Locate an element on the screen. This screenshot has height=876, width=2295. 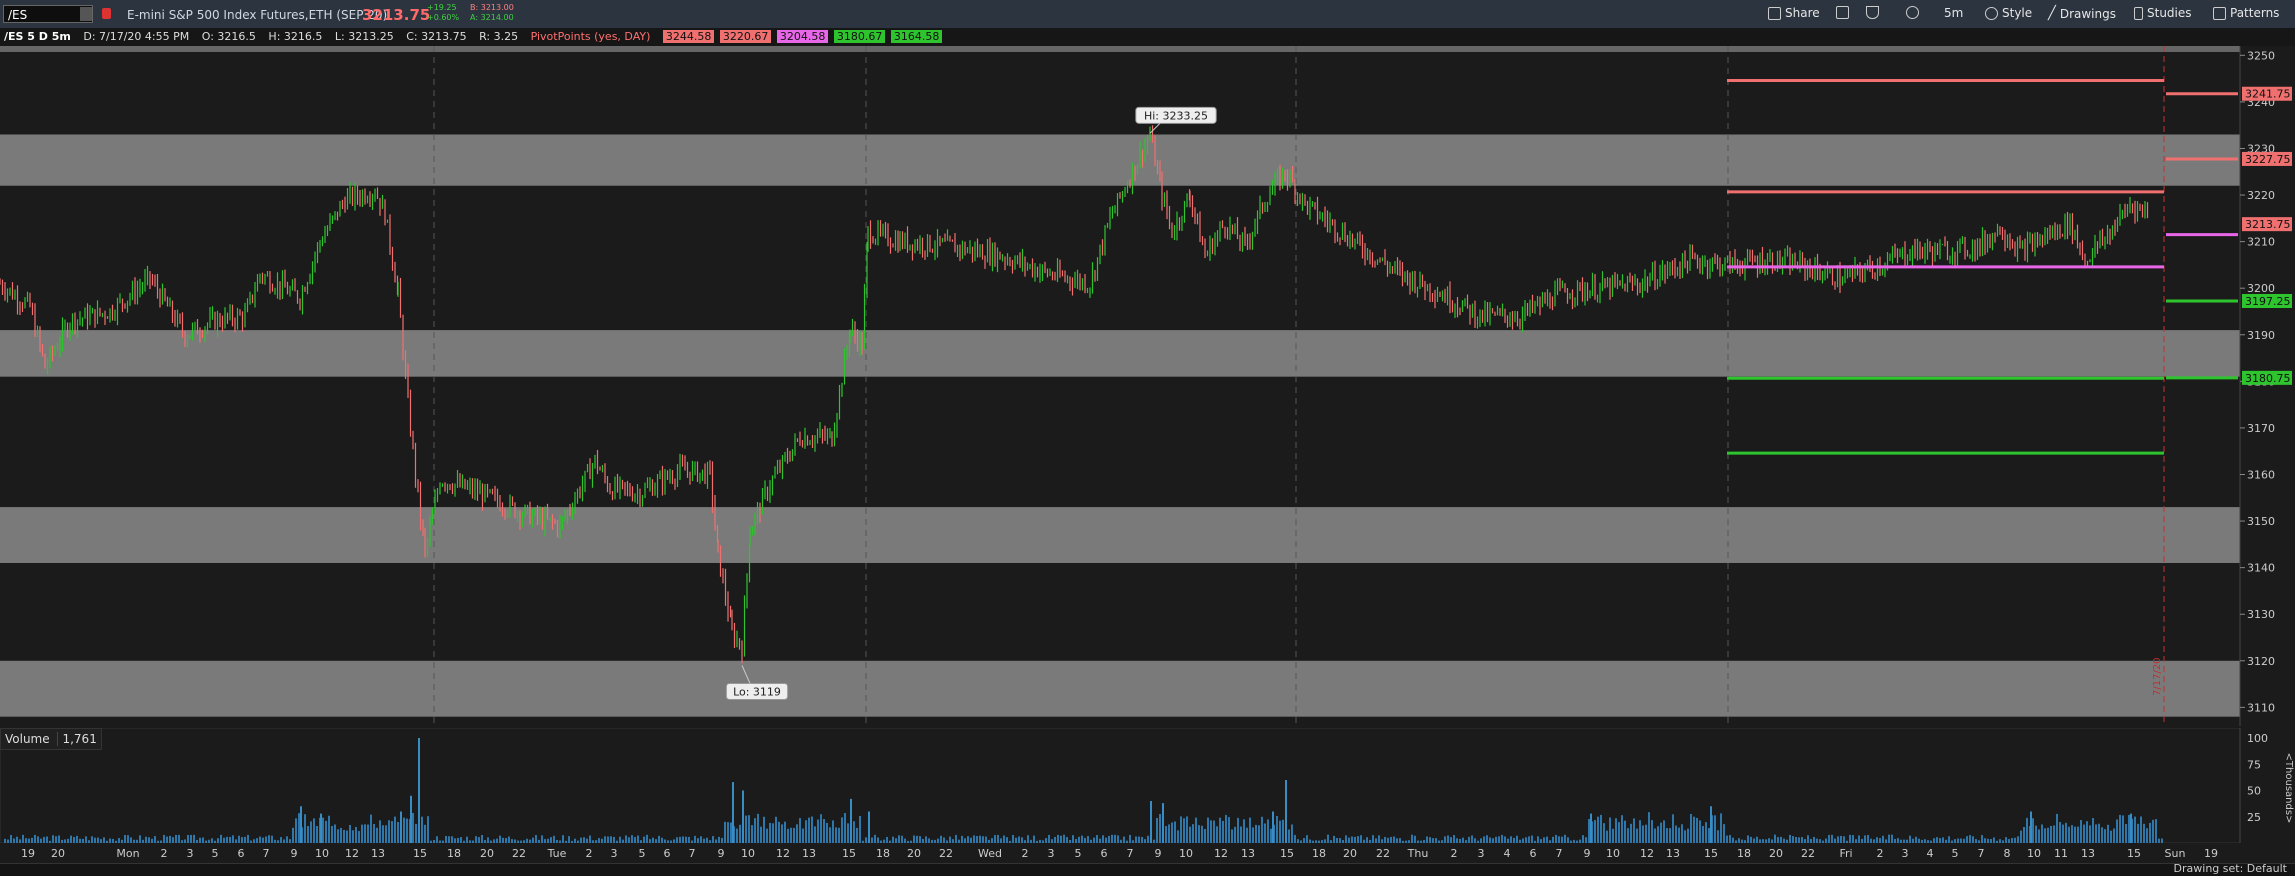
bid-price: B: 3213.00 is located at coordinates (492, 7).